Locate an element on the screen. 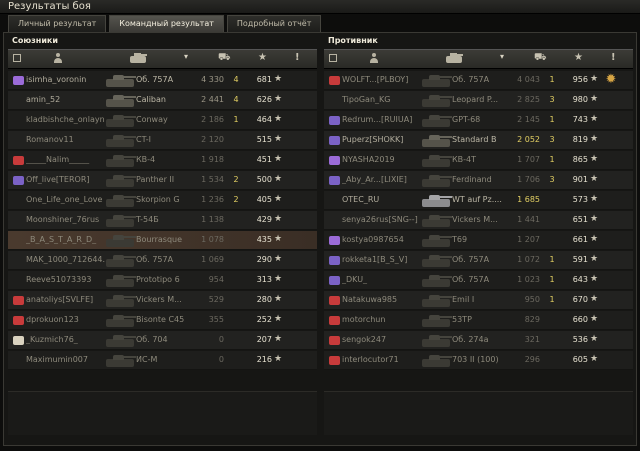 This screenshot has height=451, width=640. vehicle-name: Bisonte C45 is located at coordinates (160, 319).